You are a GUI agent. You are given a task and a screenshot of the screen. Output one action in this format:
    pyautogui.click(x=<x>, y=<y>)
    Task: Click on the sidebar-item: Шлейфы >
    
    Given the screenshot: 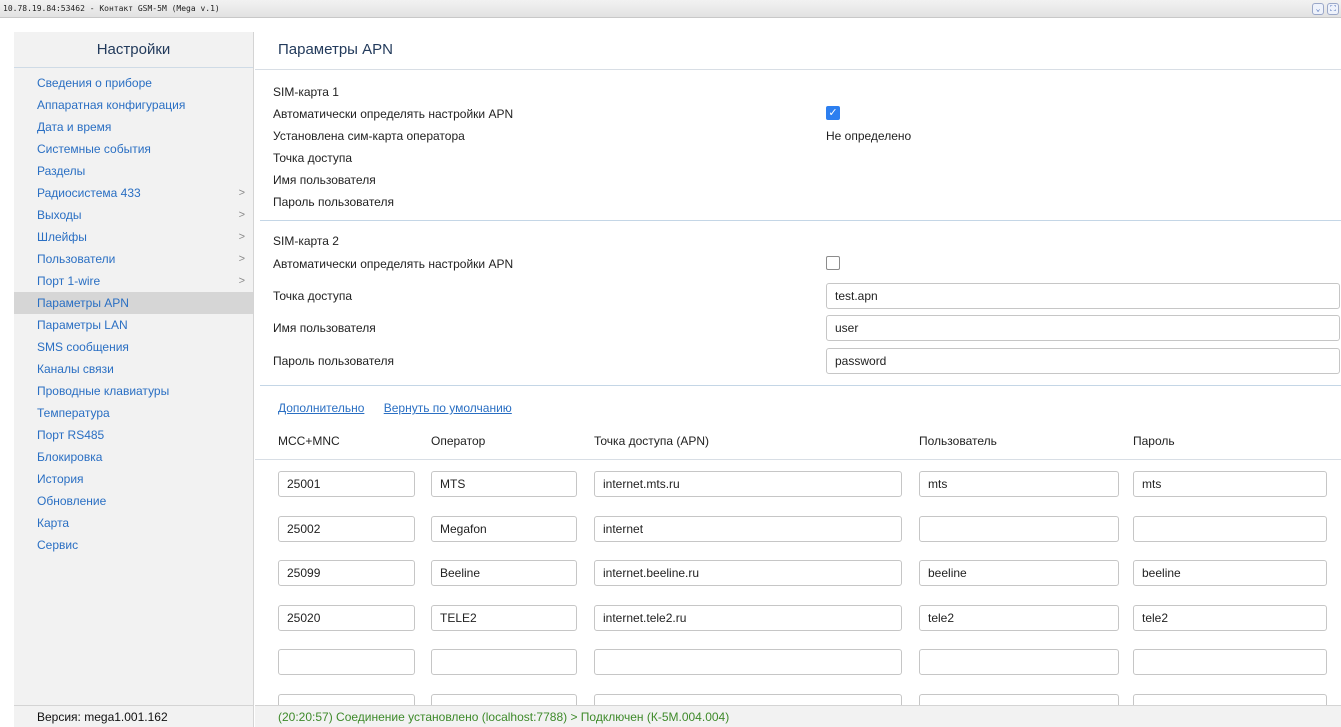 What is the action you would take?
    pyautogui.click(x=133, y=237)
    